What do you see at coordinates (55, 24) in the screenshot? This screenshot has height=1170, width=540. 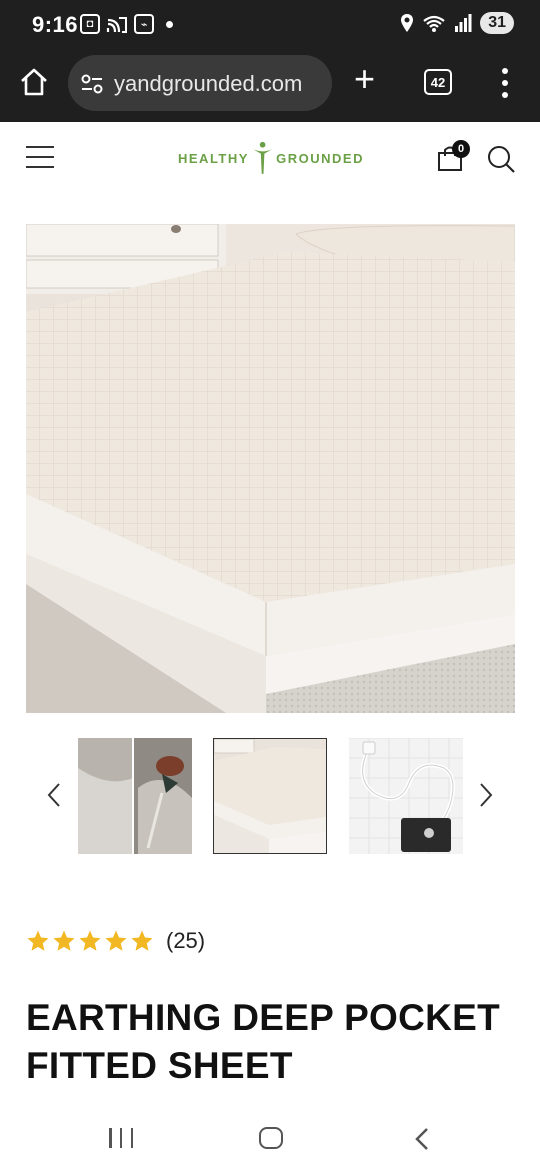 I see `status-time: 9:16` at bounding box center [55, 24].